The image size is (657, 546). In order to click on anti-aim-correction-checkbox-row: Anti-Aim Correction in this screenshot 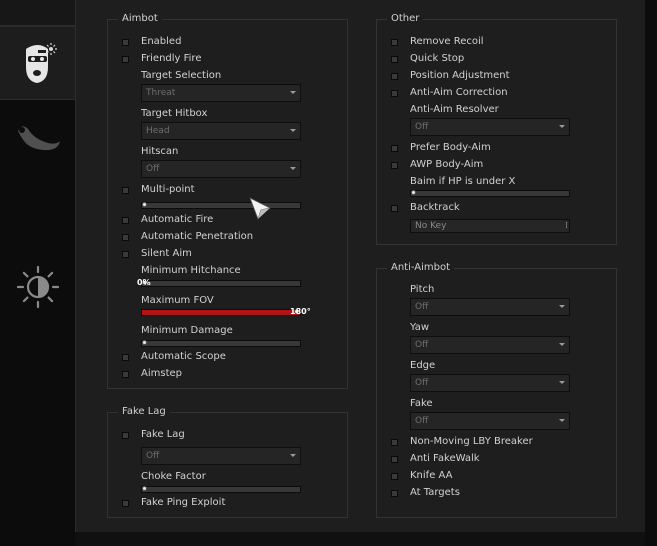, I will do `click(449, 93)`.